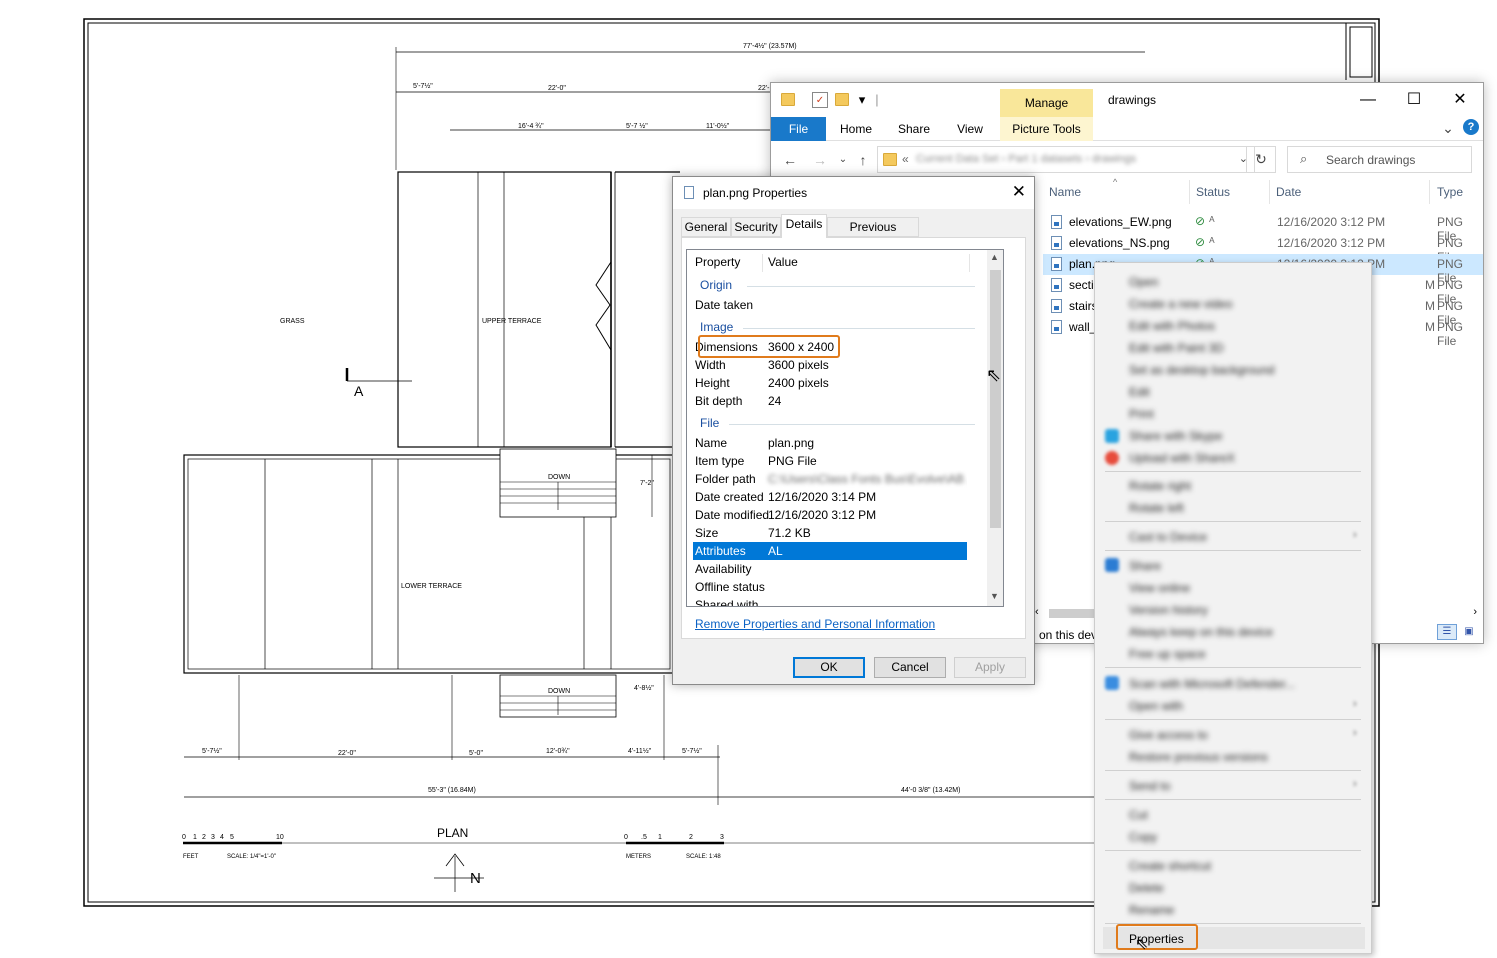 This screenshot has height=958, width=1497. Describe the element at coordinates (1175, 436) in the screenshot. I see `menu-item-share-skype: Share with Skype` at that location.